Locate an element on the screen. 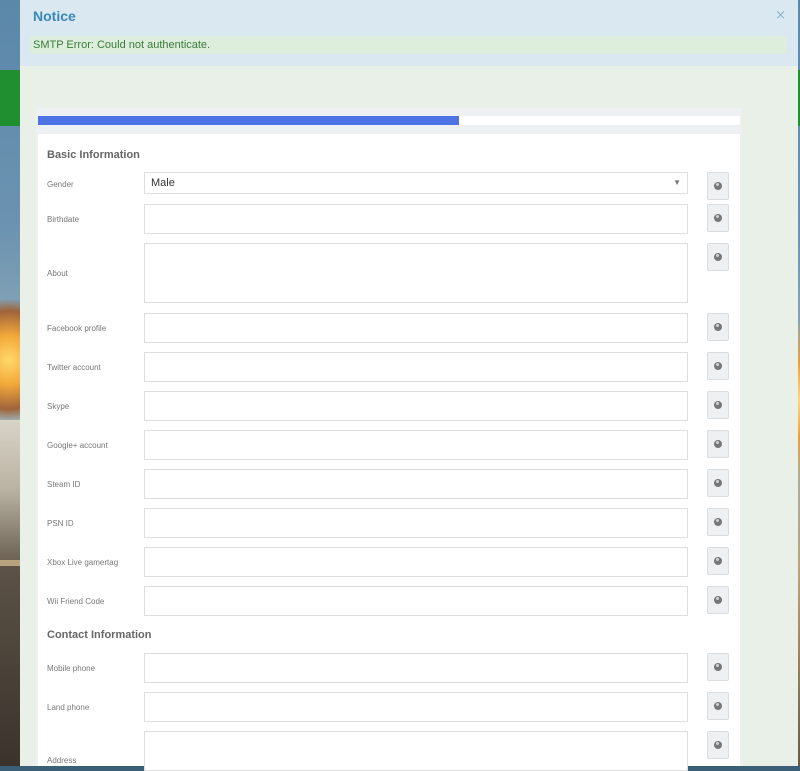  xbox-live-gamertag-input is located at coordinates (416, 562).